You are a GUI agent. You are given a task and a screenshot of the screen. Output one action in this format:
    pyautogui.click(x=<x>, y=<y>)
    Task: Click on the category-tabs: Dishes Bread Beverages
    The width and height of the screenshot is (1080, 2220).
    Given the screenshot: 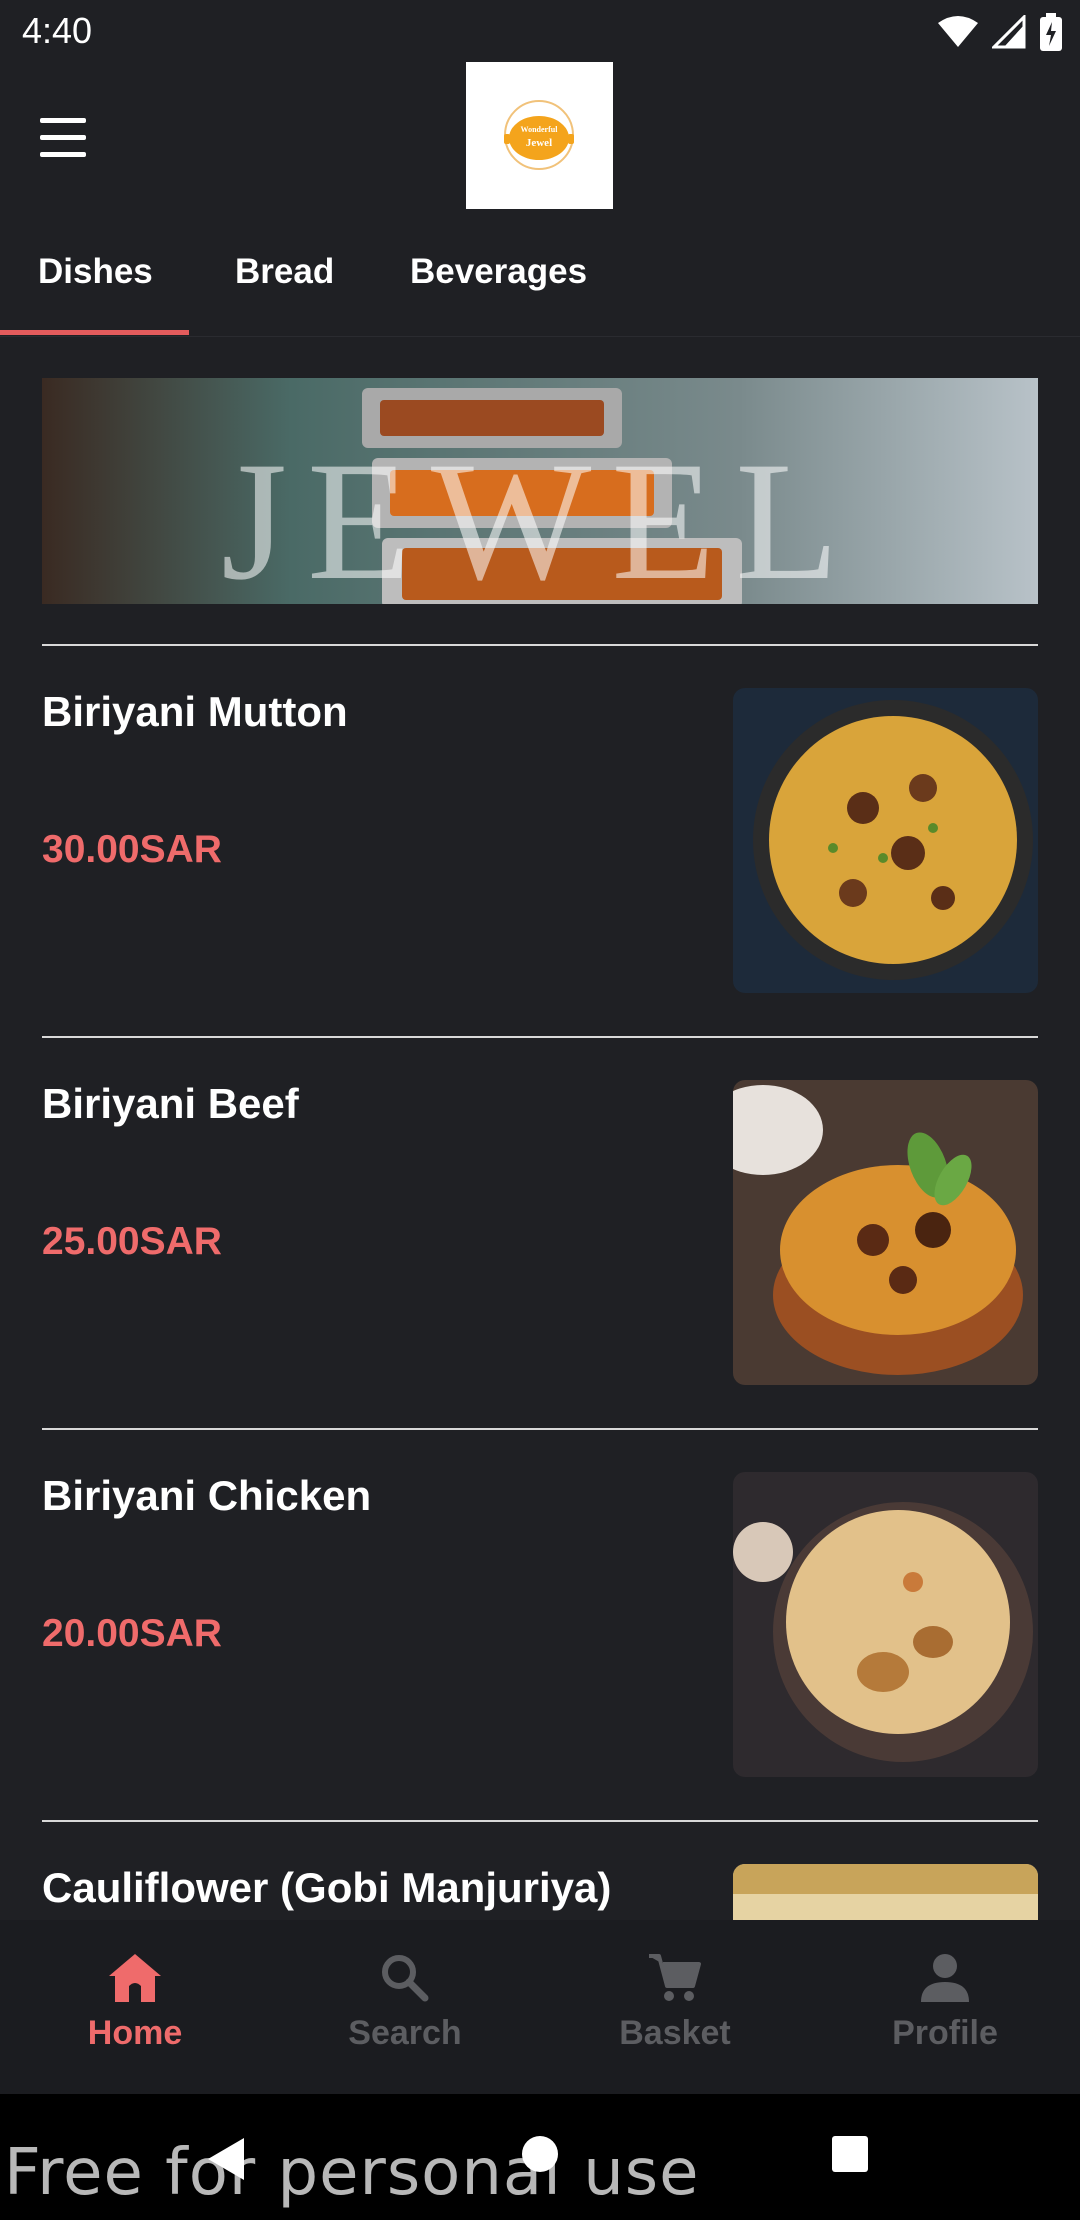 What is the action you would take?
    pyautogui.click(x=540, y=274)
    